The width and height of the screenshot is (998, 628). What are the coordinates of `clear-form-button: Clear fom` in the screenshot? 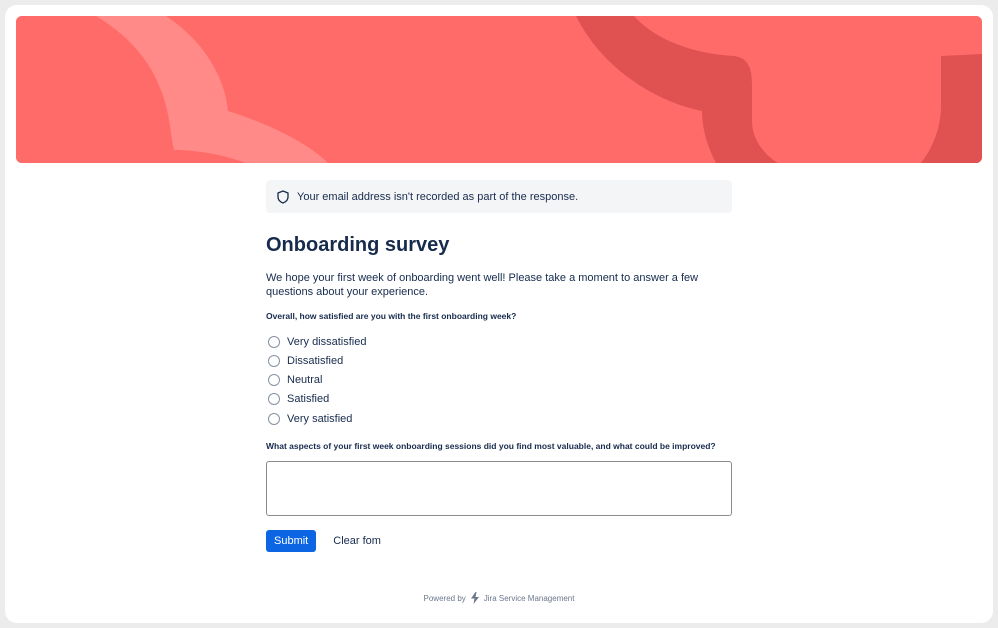 It's located at (357, 541).